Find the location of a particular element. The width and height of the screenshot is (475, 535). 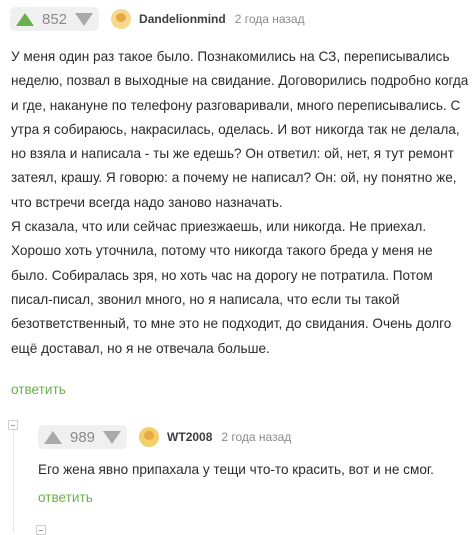

vote-widget: 989 is located at coordinates (83, 437).